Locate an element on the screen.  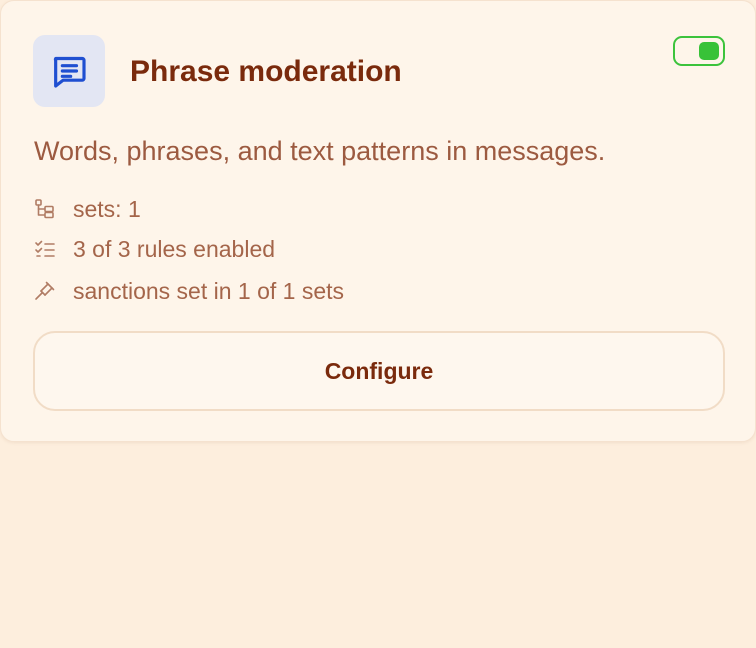
stat-rules: 3 of 3 rules enabled is located at coordinates (154, 249).